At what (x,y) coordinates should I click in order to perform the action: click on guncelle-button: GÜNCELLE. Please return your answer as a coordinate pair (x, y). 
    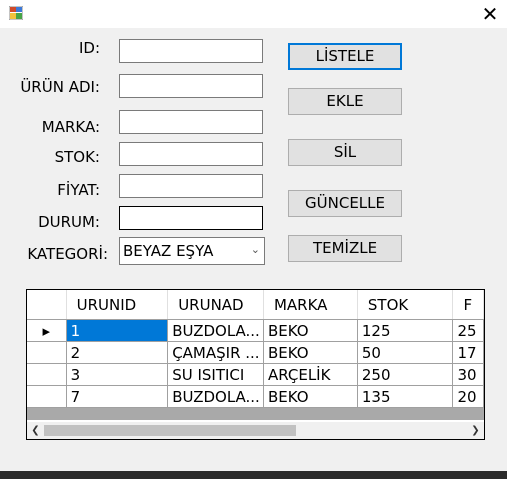
    Looking at the image, I should click on (345, 203).